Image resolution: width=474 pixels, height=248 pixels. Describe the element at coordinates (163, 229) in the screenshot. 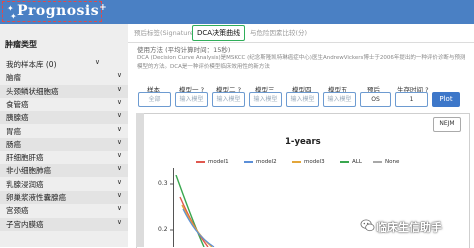

I see `y-tick-label: 0.2` at that location.